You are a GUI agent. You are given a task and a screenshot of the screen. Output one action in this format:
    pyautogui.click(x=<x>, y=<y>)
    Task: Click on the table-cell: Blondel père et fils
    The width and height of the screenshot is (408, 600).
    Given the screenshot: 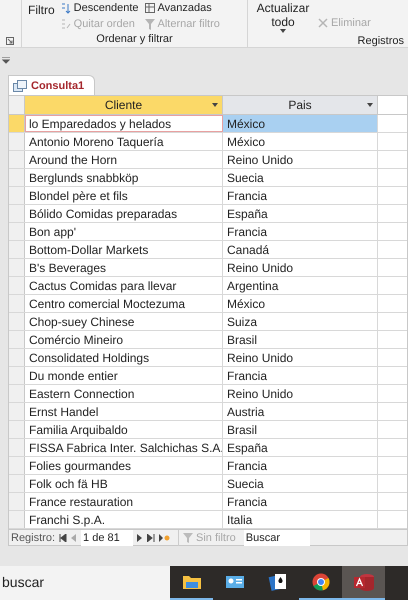 What is the action you would take?
    pyautogui.click(x=124, y=195)
    